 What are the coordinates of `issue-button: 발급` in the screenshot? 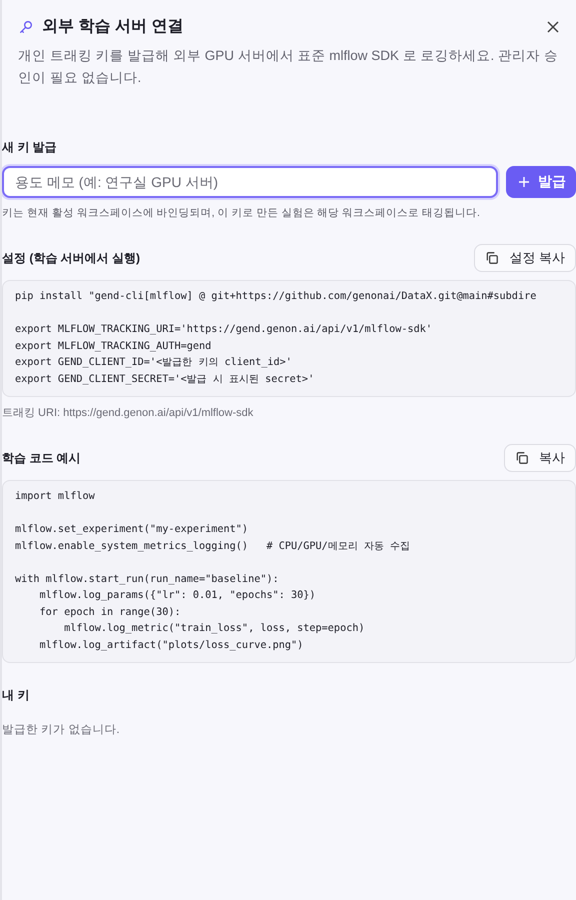 It's located at (541, 182).